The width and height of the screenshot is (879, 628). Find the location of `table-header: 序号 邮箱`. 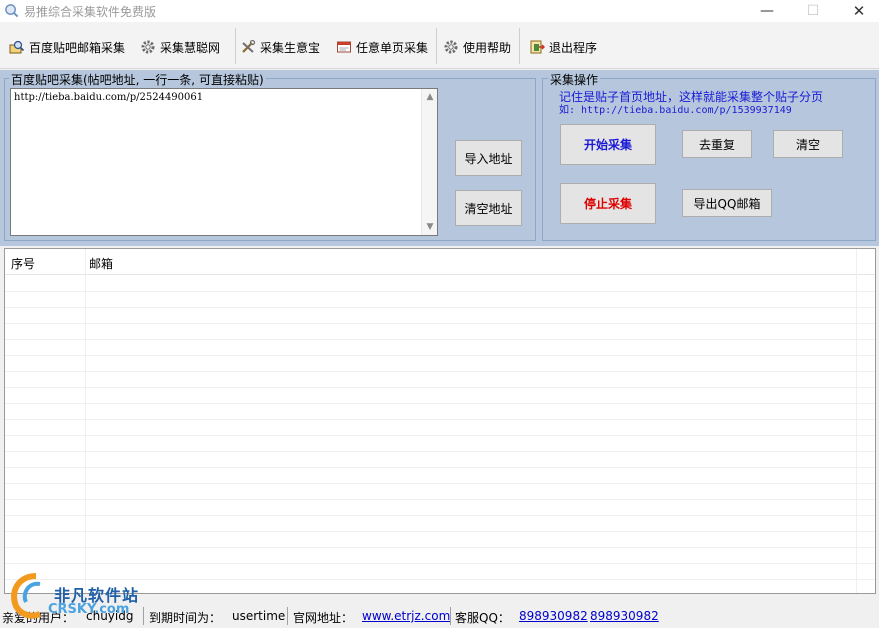

table-header: 序号 邮箱 is located at coordinates (440, 262).